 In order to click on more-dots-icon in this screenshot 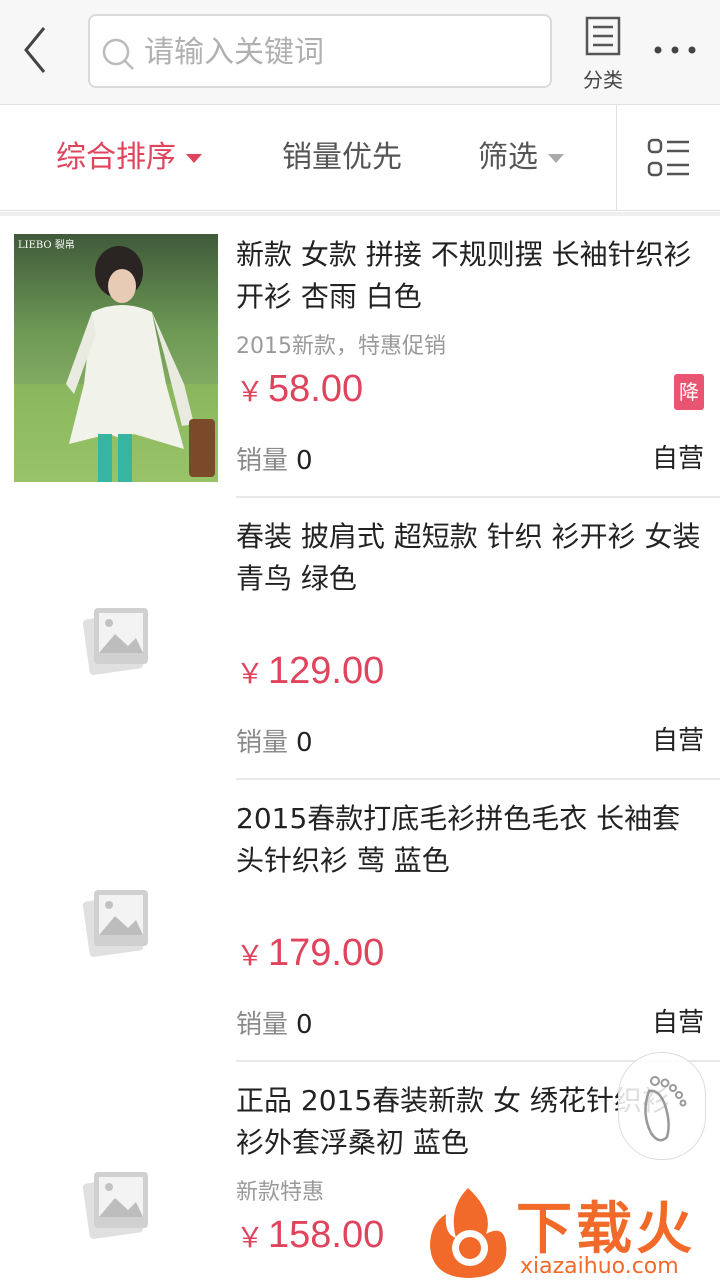, I will do `click(675, 50)`.